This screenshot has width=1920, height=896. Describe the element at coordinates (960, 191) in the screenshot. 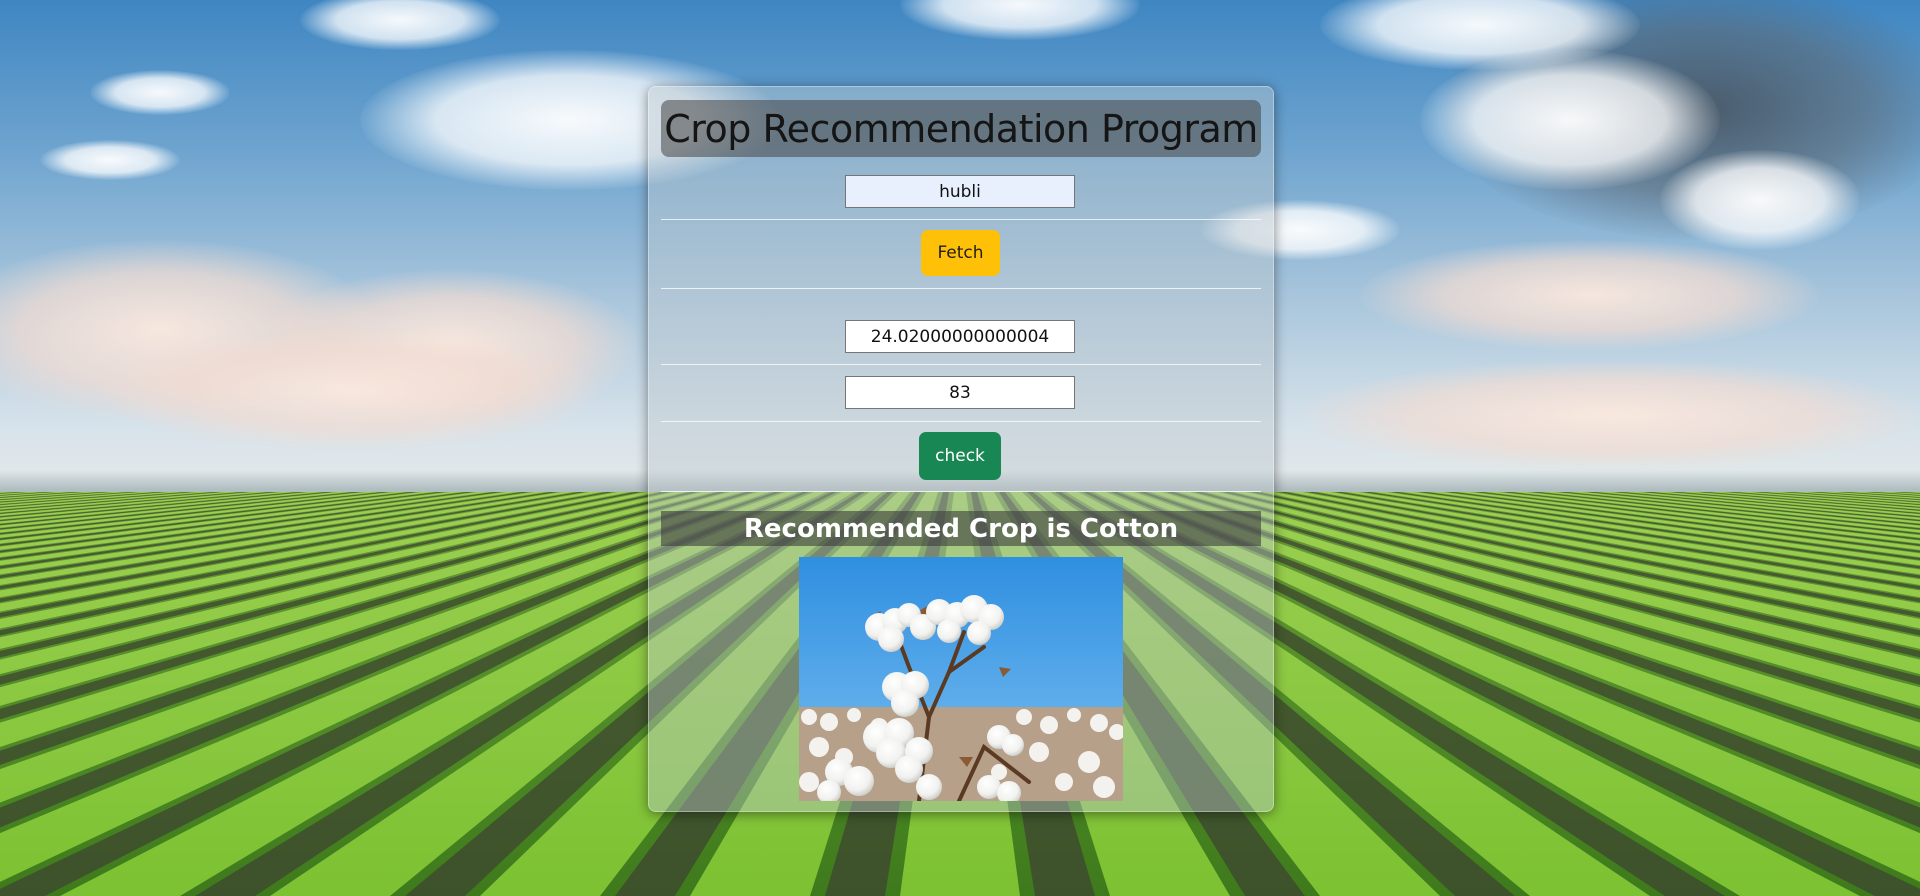

I see `location-input` at that location.